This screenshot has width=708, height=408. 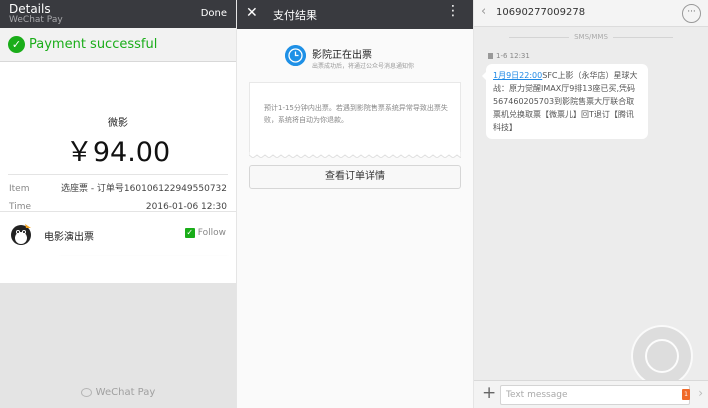 What do you see at coordinates (489, 393) in the screenshot?
I see `attach-plus-icon: +` at bounding box center [489, 393].